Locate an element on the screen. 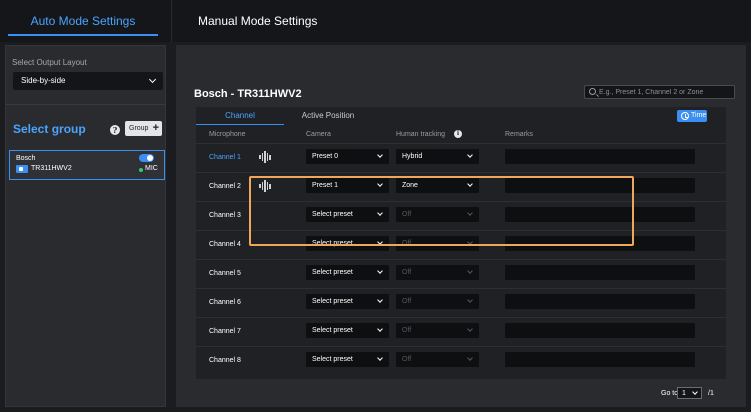  table-row: Channel 5 Select preset Off is located at coordinates (461, 273).